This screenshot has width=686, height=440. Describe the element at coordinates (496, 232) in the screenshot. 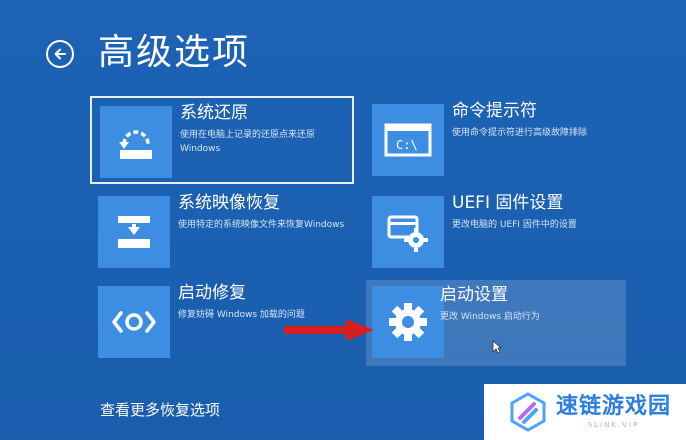

I see `option-uefi-firmware-settings: UEFI 固件设置 更改电脑的 UEFI 固件中的设置` at that location.